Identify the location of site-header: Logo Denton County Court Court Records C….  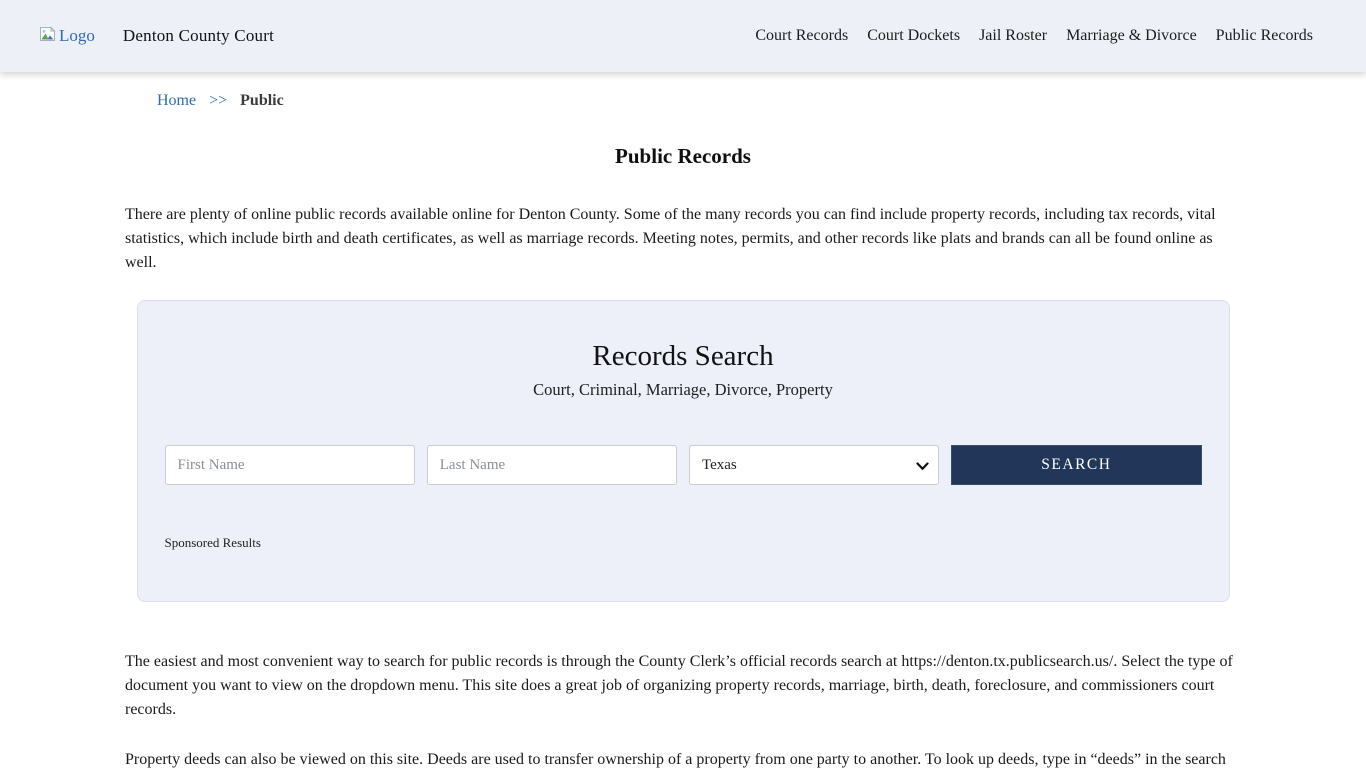
(683, 36).